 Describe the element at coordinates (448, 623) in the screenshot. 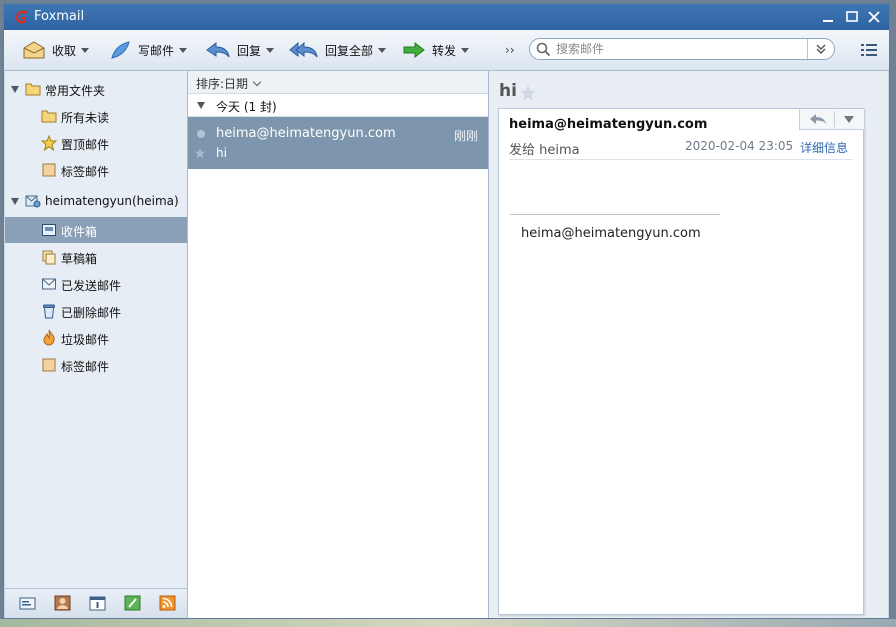

I see `desktop-background` at that location.